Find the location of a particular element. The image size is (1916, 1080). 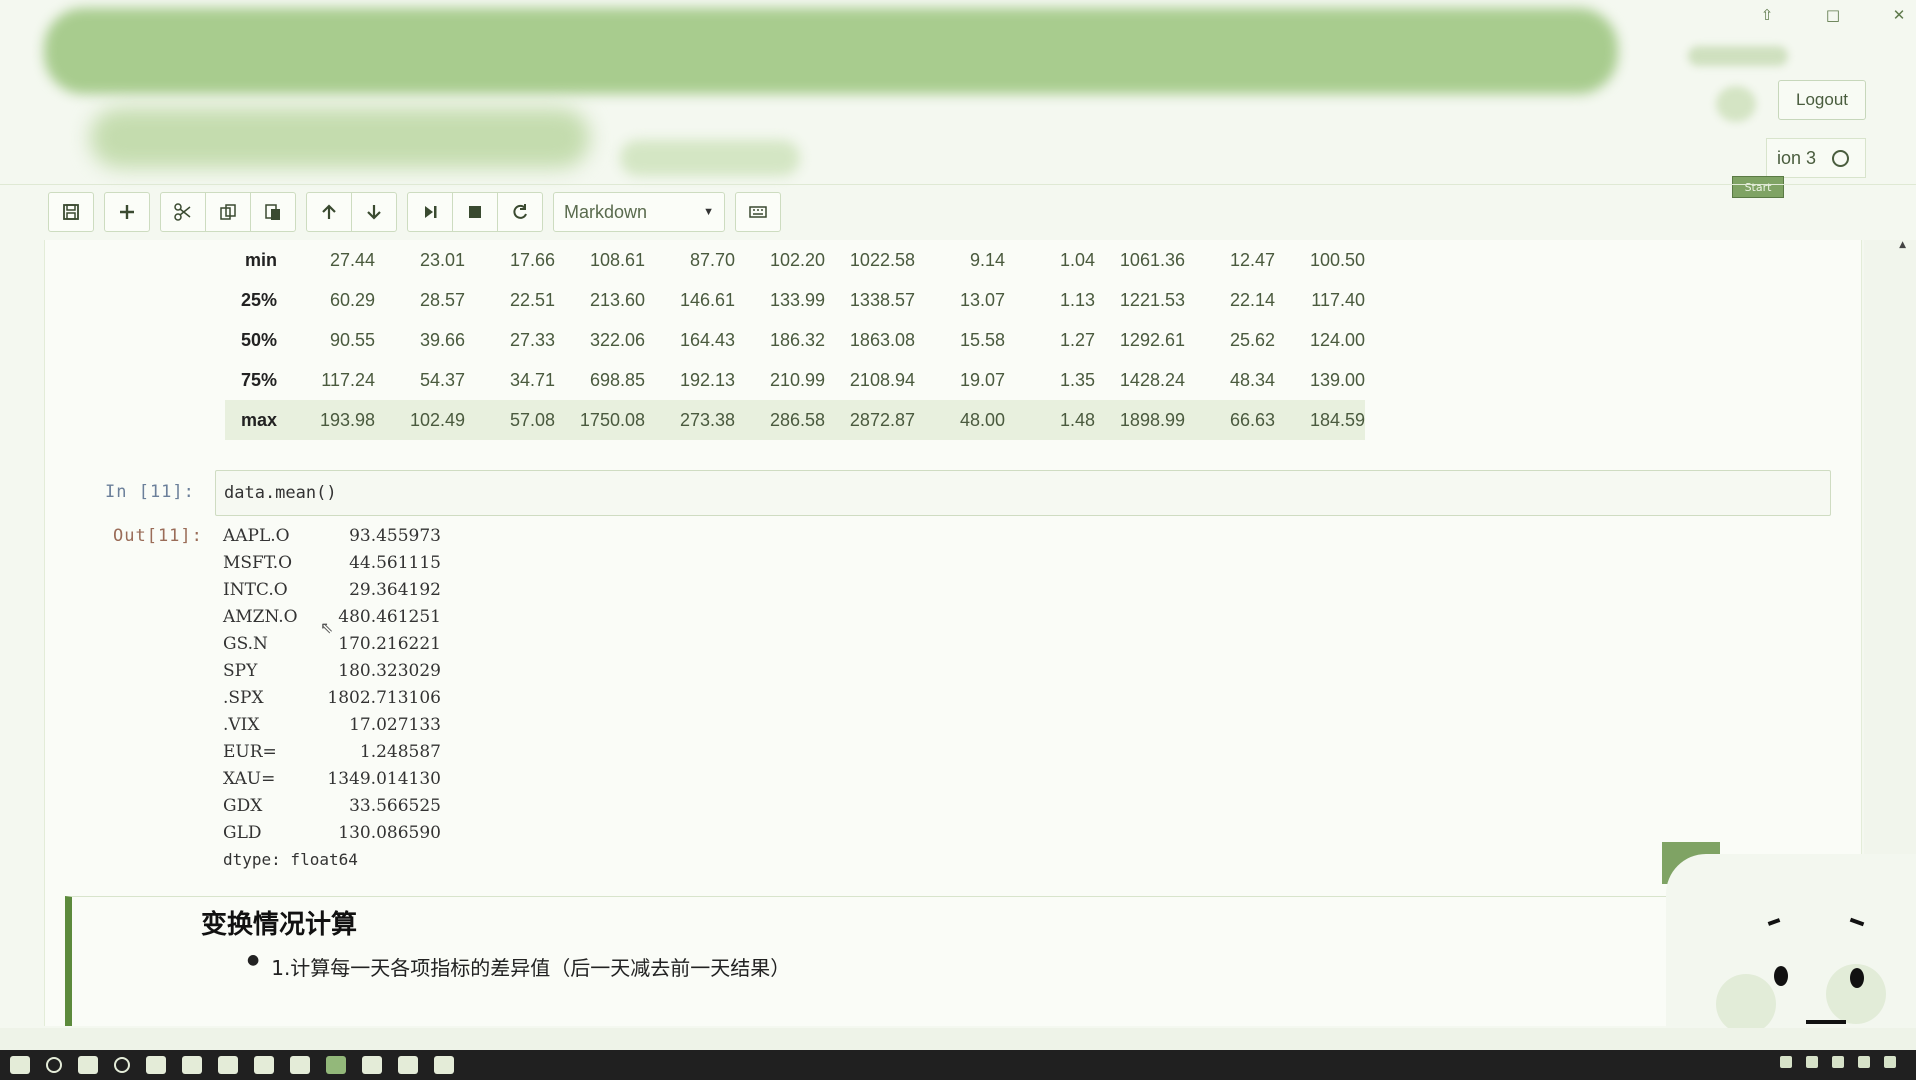

copy-icon is located at coordinates (228, 212).